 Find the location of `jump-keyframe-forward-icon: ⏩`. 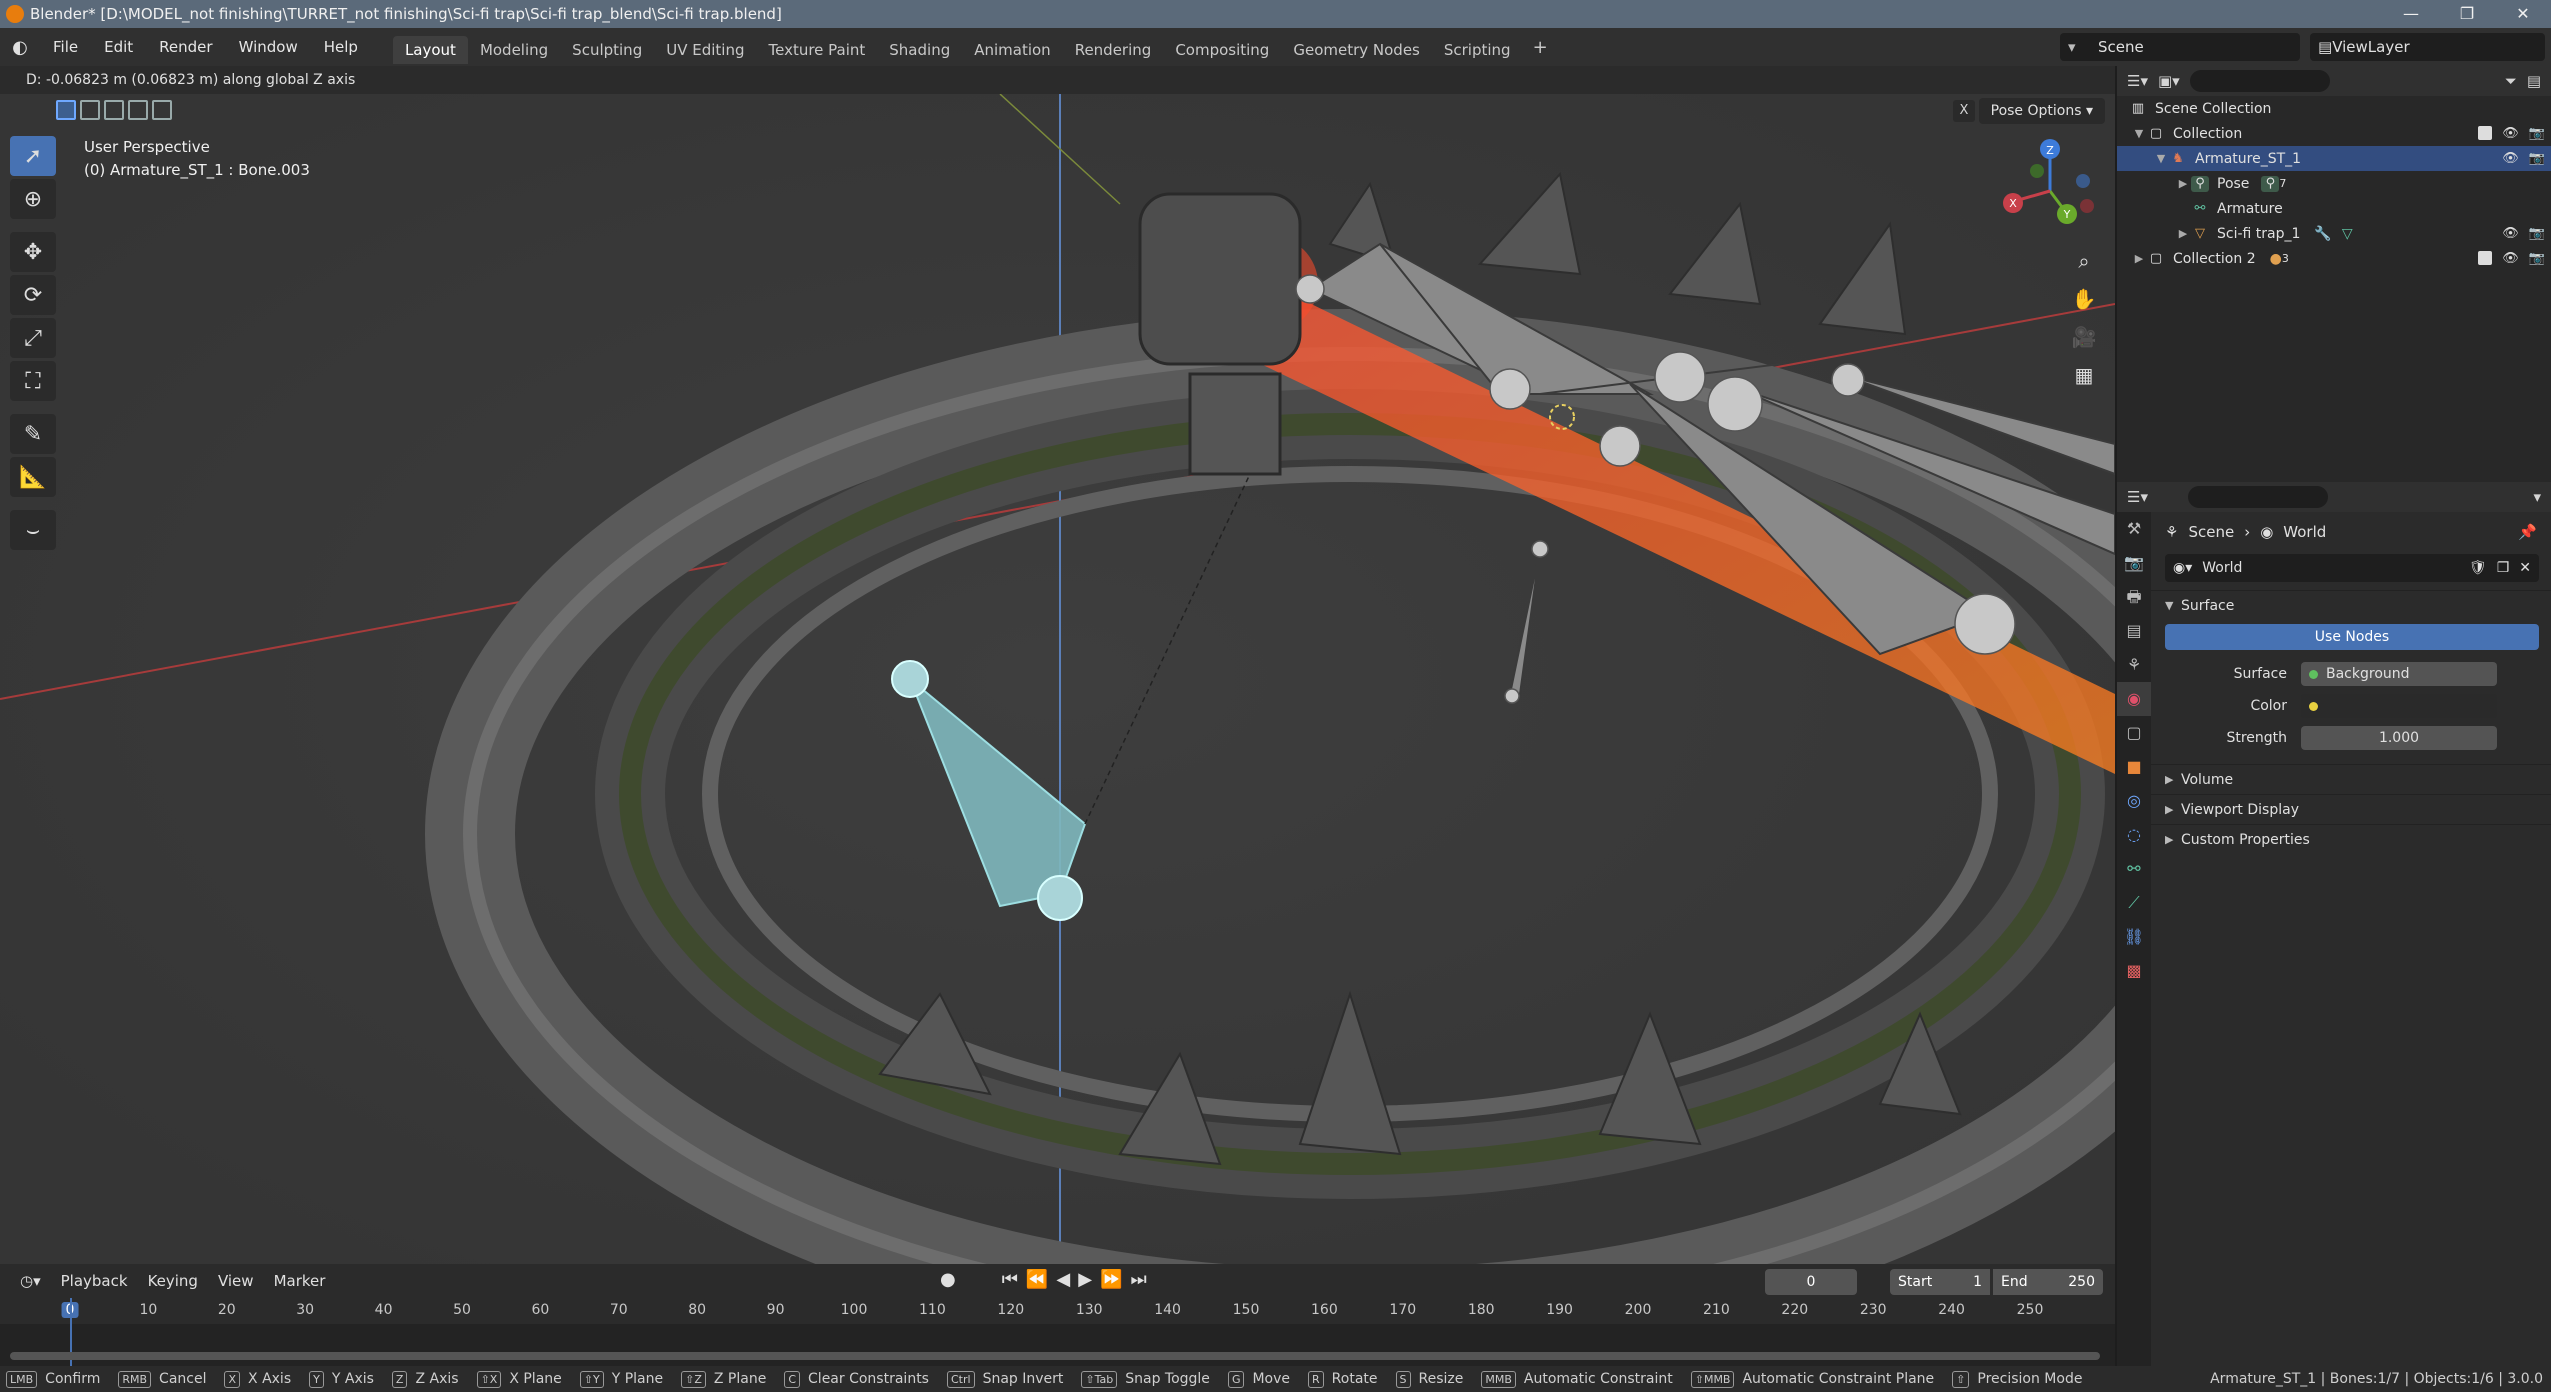

jump-keyframe-forward-icon: ⏩ is located at coordinates (1111, 1279).